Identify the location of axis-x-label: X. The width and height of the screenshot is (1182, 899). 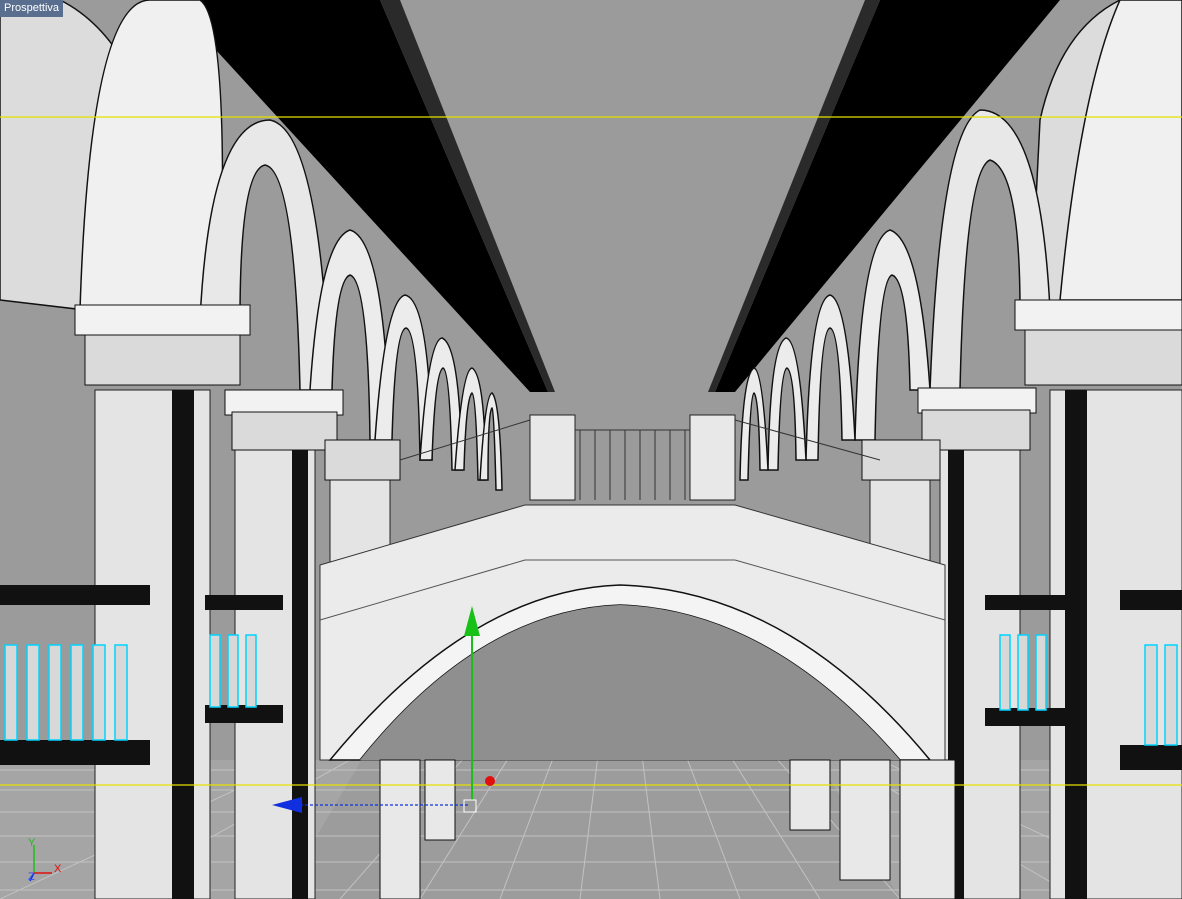
(58, 869).